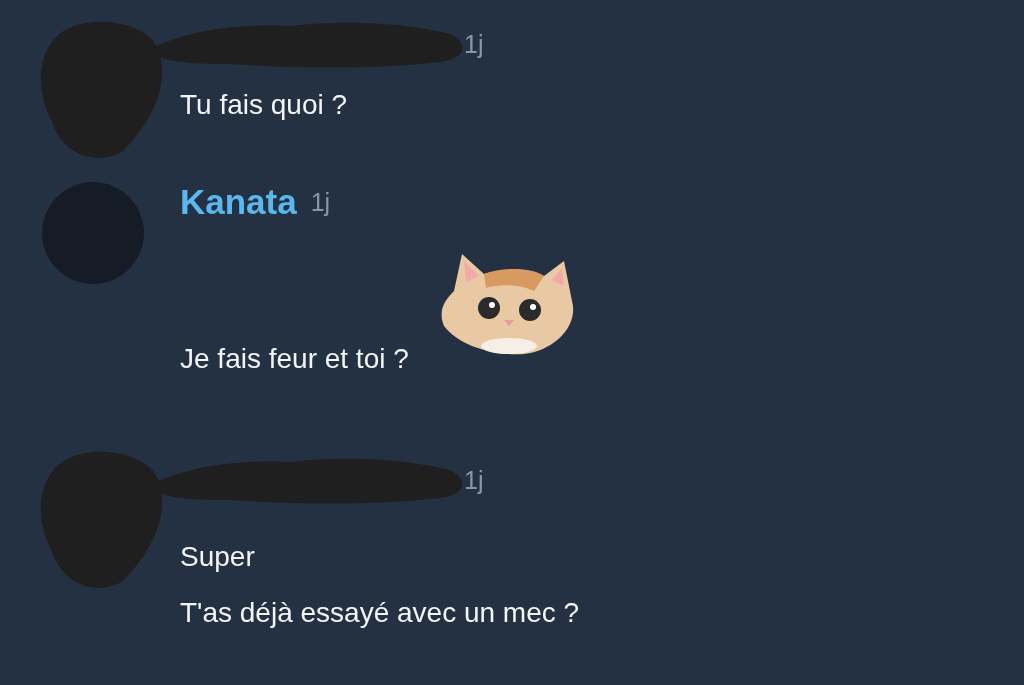  What do you see at coordinates (294, 359) in the screenshot?
I see `message-text: Je fais feur et toi ?` at bounding box center [294, 359].